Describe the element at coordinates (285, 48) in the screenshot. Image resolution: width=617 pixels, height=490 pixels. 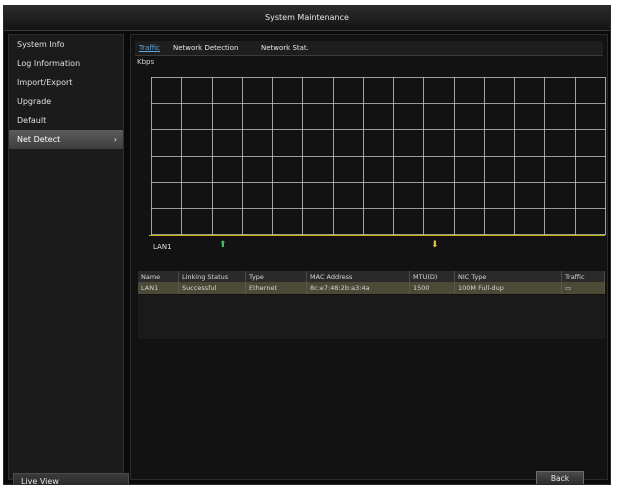
I see `tab-network-stat: Network Stat.` at that location.